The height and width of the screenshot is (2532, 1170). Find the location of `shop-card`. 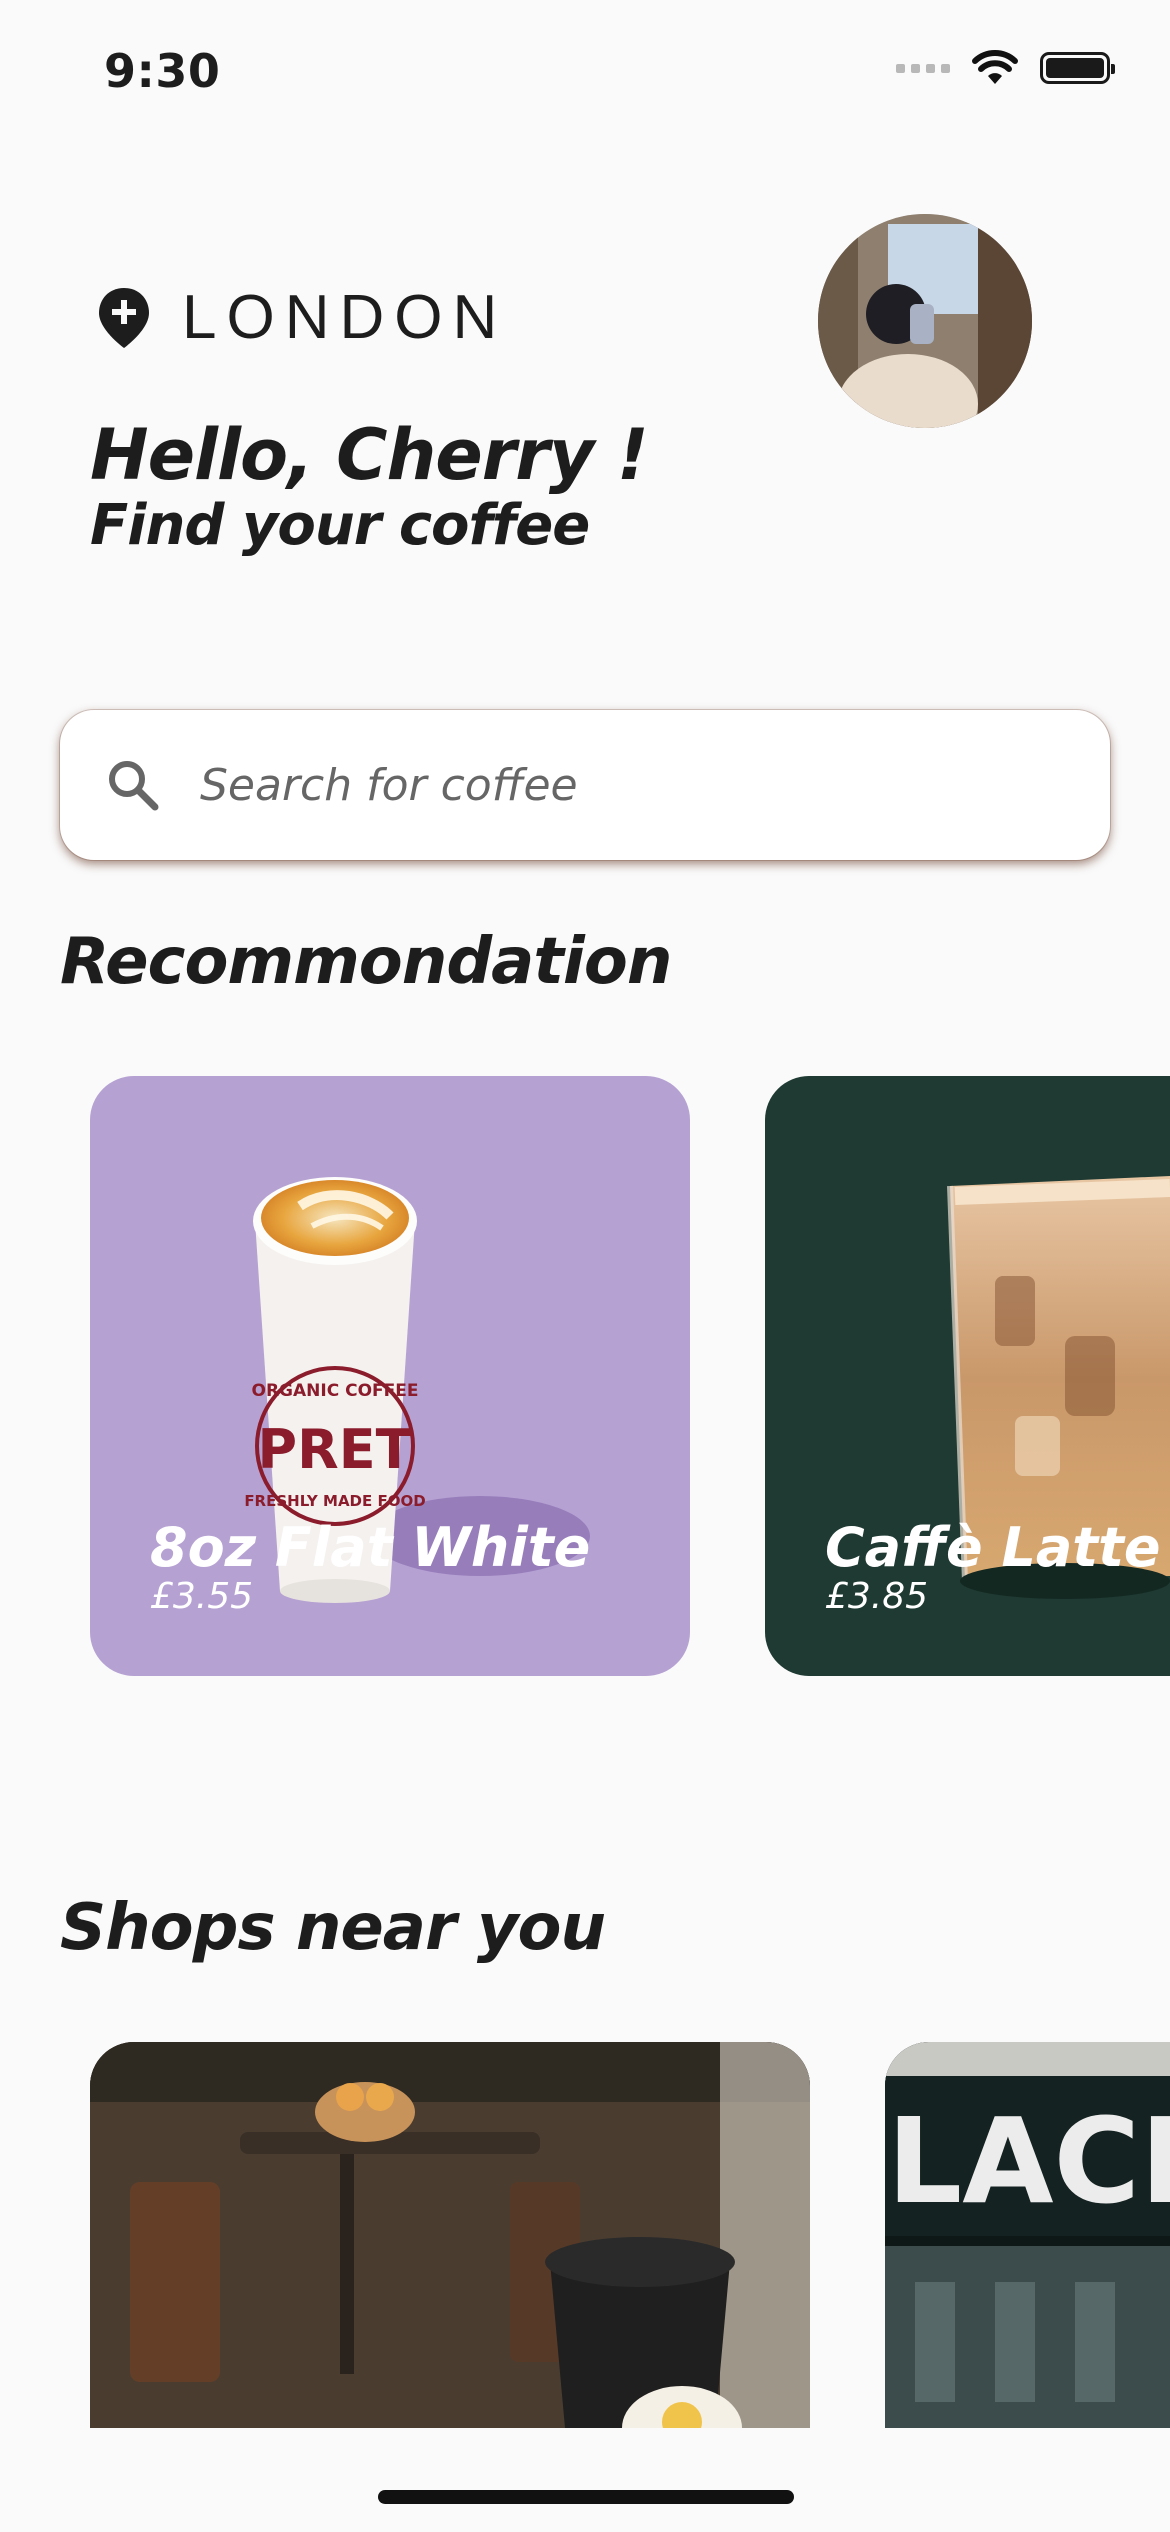

shop-card is located at coordinates (450, 2235).